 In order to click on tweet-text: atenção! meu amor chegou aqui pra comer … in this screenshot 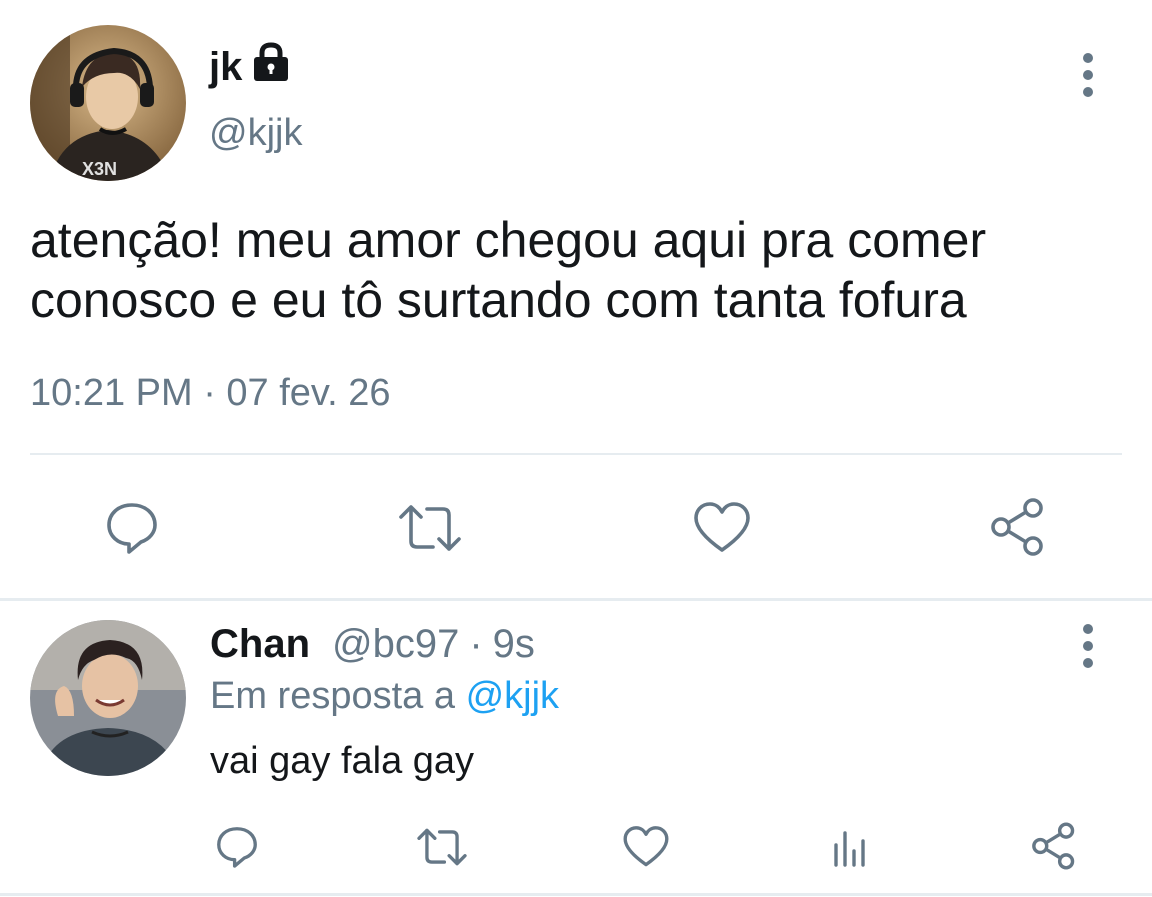, I will do `click(508, 270)`.